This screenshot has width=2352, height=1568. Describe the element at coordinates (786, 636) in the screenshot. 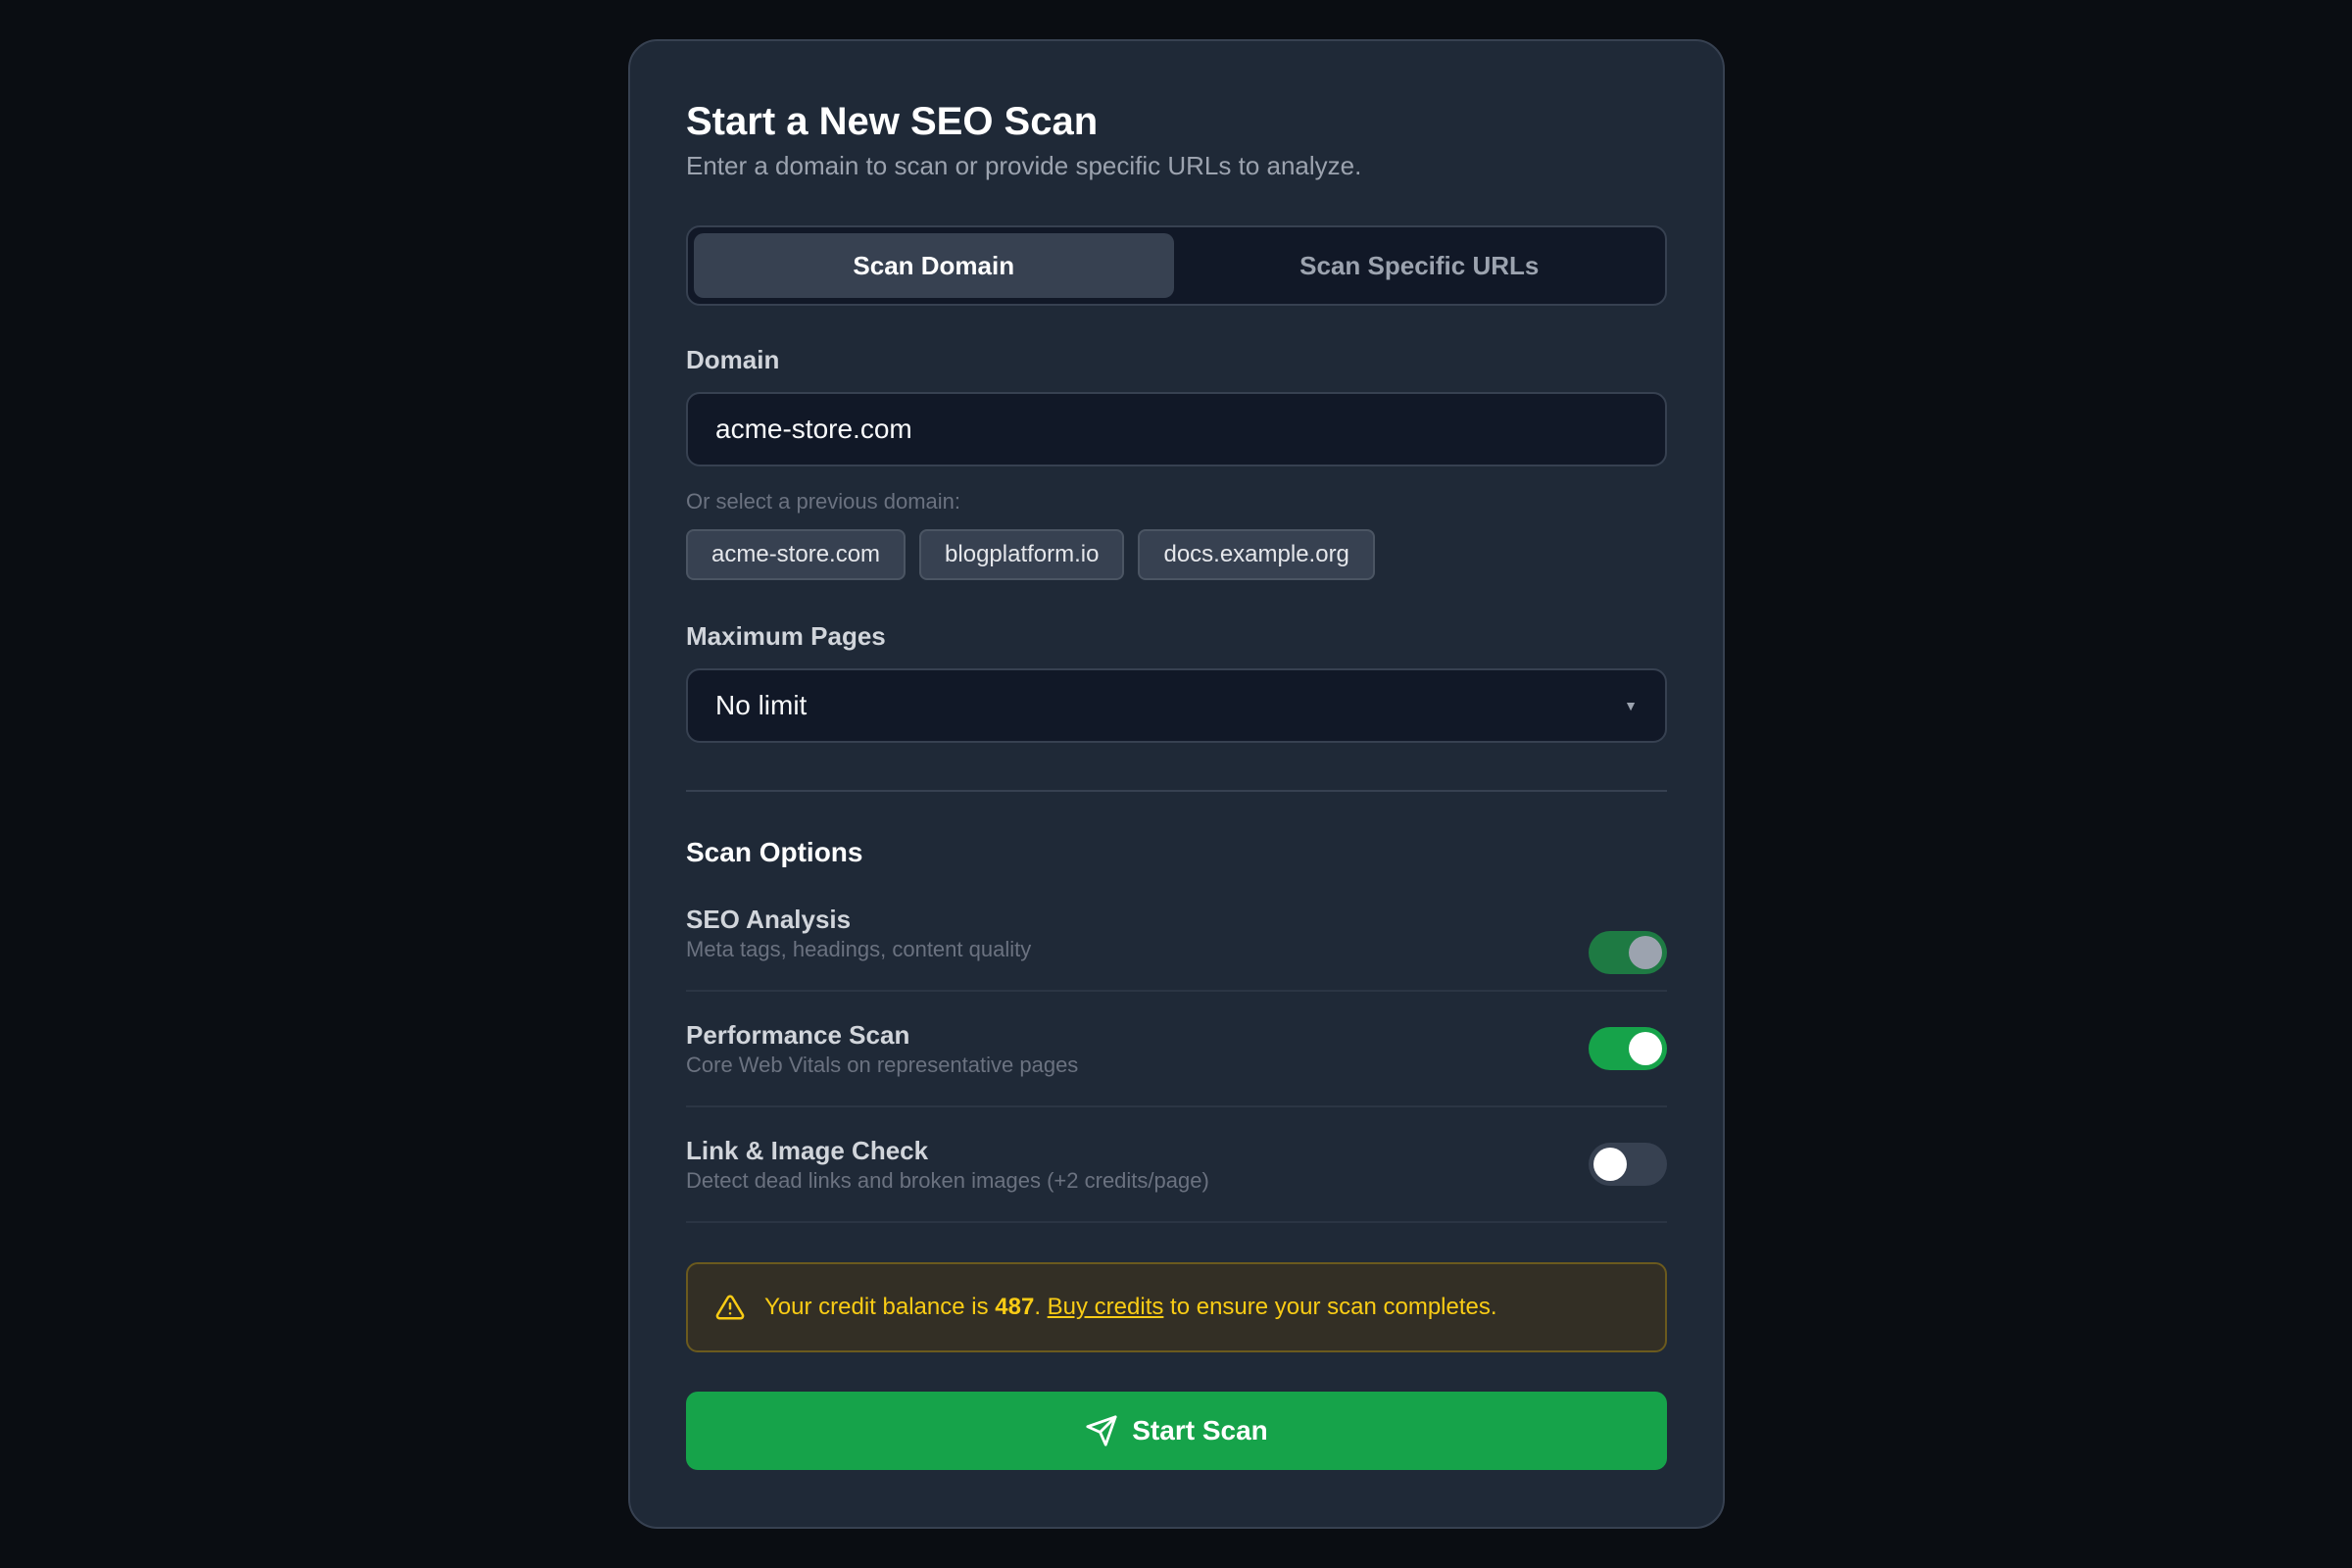

I see `max-pages-label: Maximum Pages` at that location.